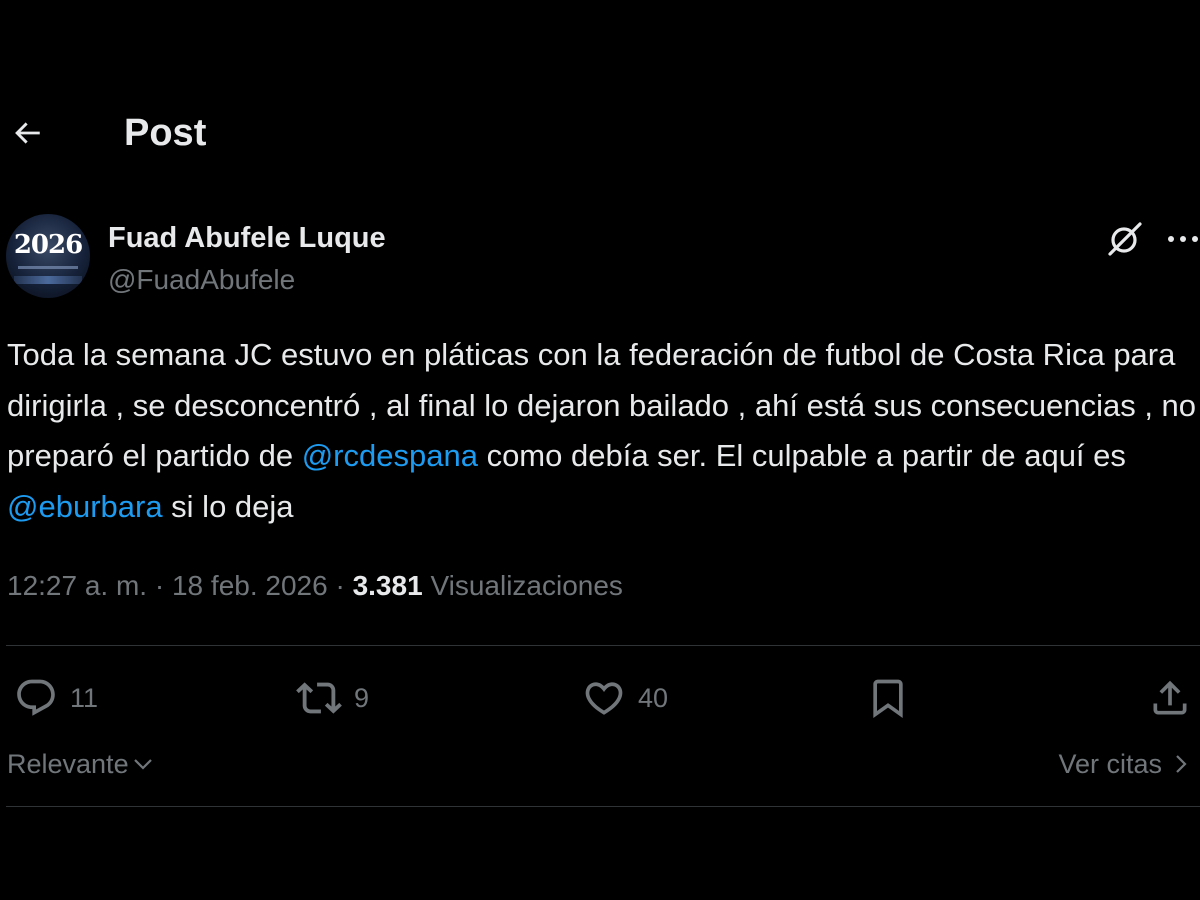  I want to click on reply-count: 11, so click(84, 697).